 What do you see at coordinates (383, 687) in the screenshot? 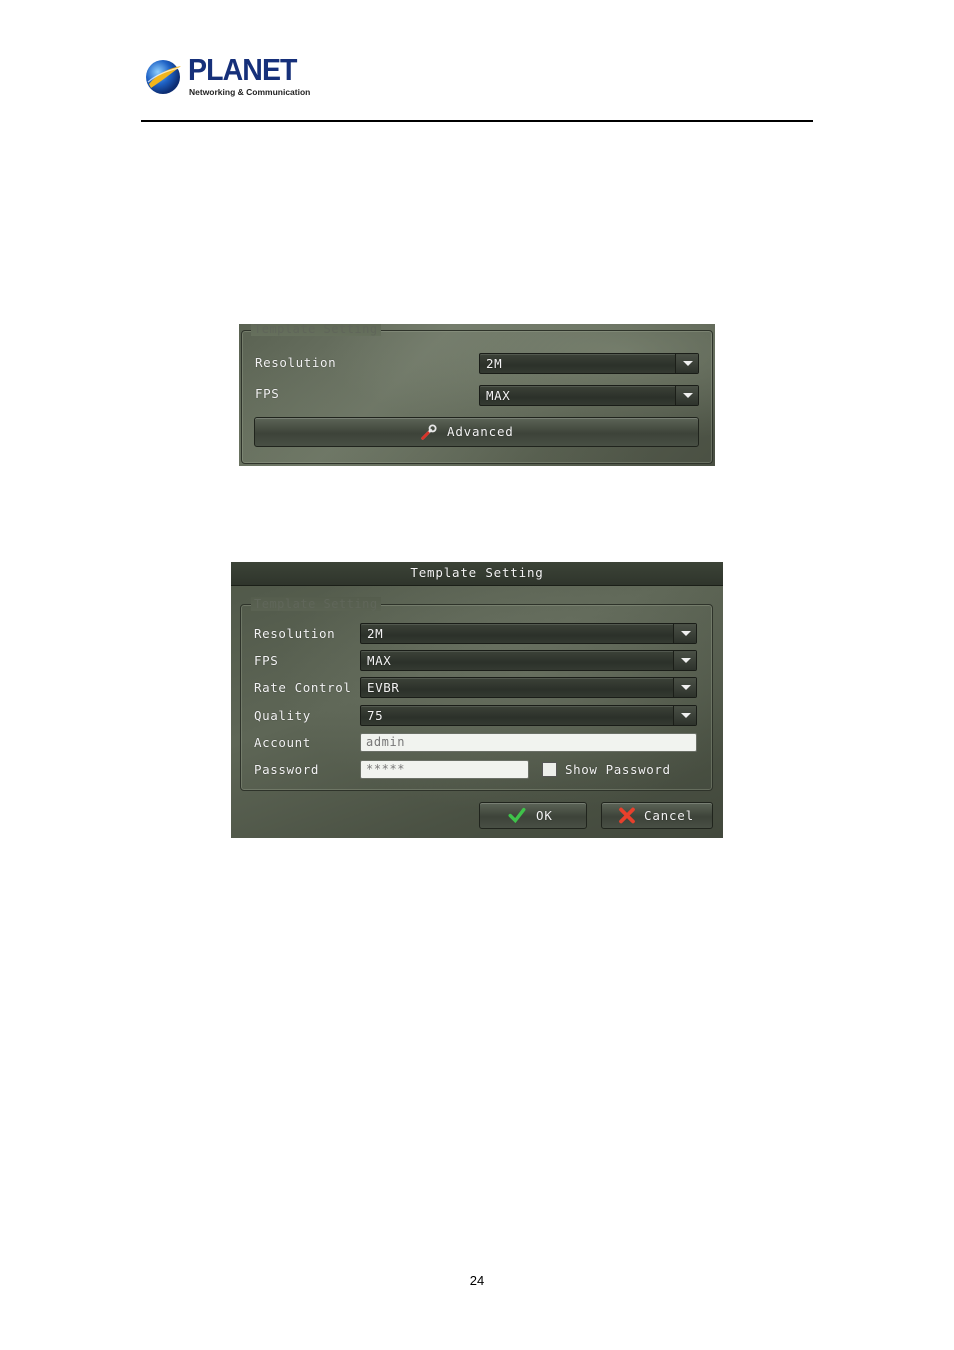
I see `rate-control-value: EVBR` at bounding box center [383, 687].